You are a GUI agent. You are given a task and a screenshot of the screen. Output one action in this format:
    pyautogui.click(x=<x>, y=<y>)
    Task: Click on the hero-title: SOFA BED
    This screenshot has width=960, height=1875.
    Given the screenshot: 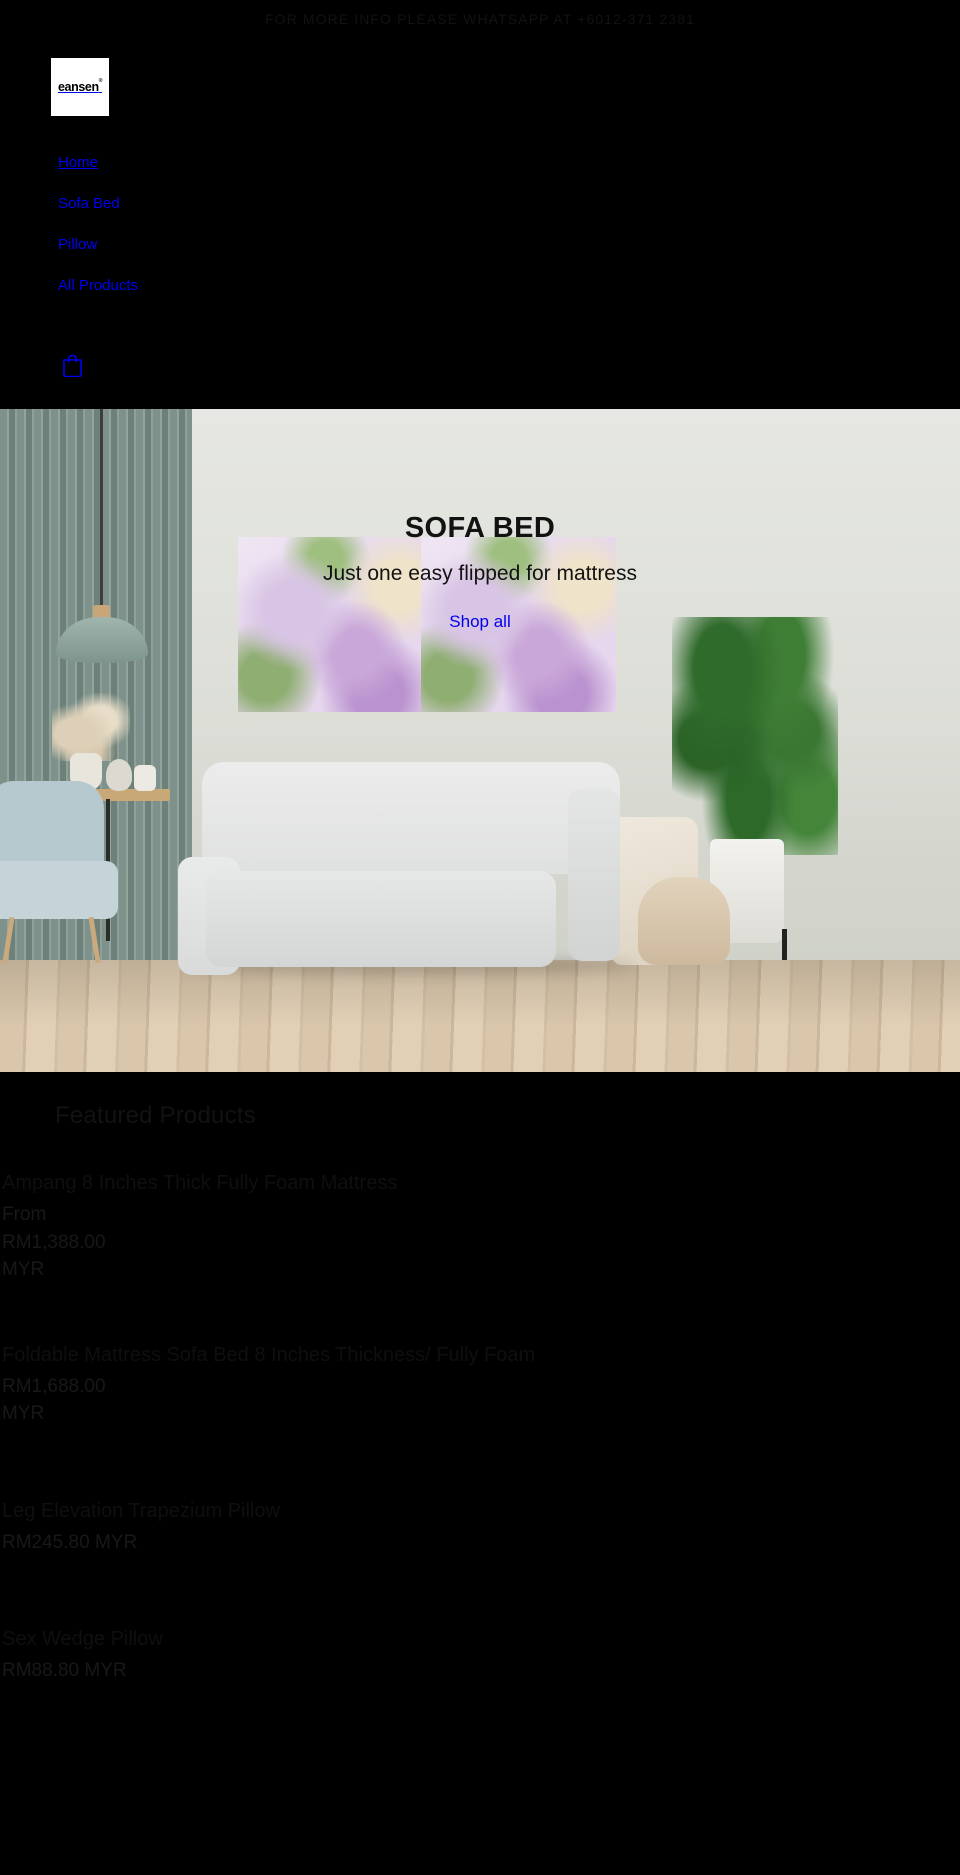 What is the action you would take?
    pyautogui.click(x=480, y=528)
    